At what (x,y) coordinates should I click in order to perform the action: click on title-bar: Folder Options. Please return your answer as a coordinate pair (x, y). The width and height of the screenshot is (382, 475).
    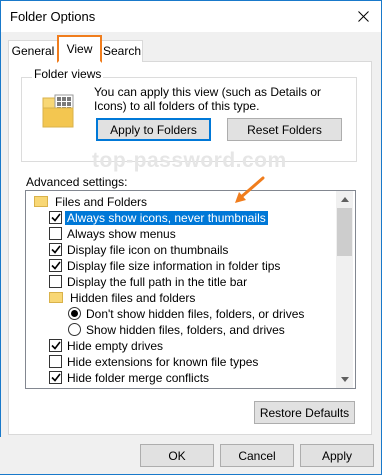
    Looking at the image, I should click on (191, 16).